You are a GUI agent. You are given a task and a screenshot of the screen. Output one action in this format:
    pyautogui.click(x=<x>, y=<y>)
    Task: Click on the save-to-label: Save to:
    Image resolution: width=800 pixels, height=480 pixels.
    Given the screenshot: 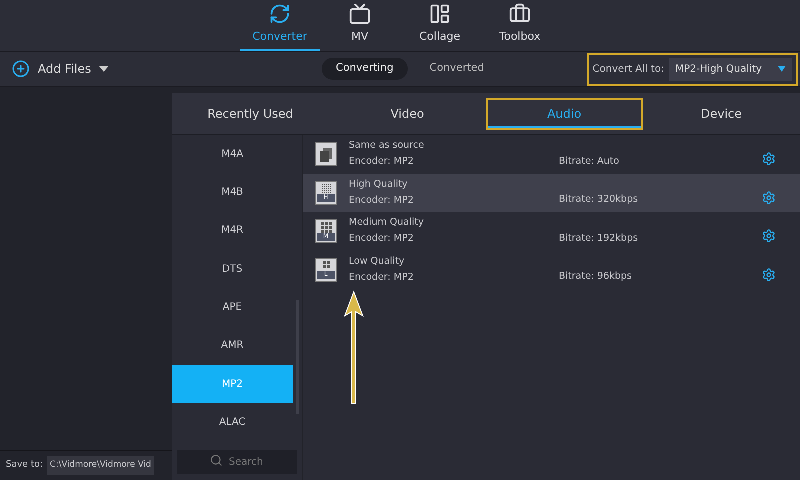 What is the action you would take?
    pyautogui.click(x=25, y=465)
    